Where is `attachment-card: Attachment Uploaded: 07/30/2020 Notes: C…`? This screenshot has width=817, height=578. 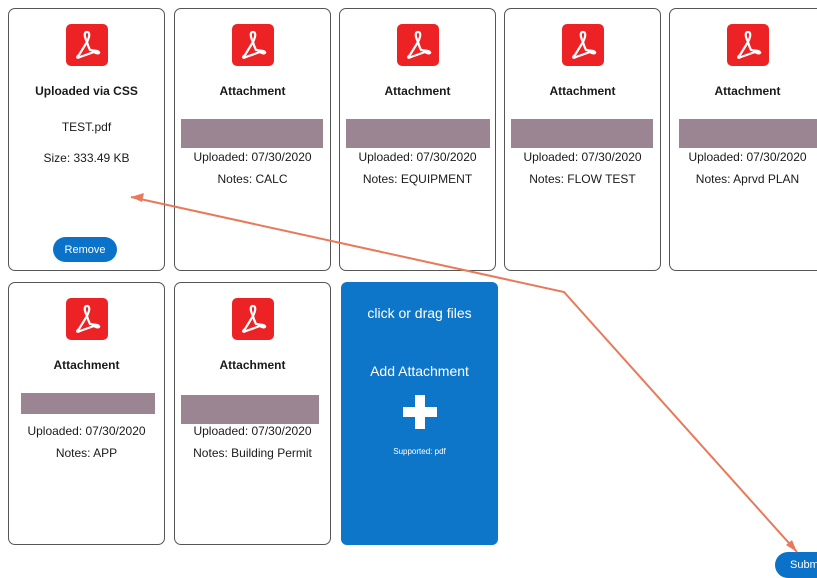
attachment-card: Attachment Uploaded: 07/30/2020 Notes: C… is located at coordinates (252, 139).